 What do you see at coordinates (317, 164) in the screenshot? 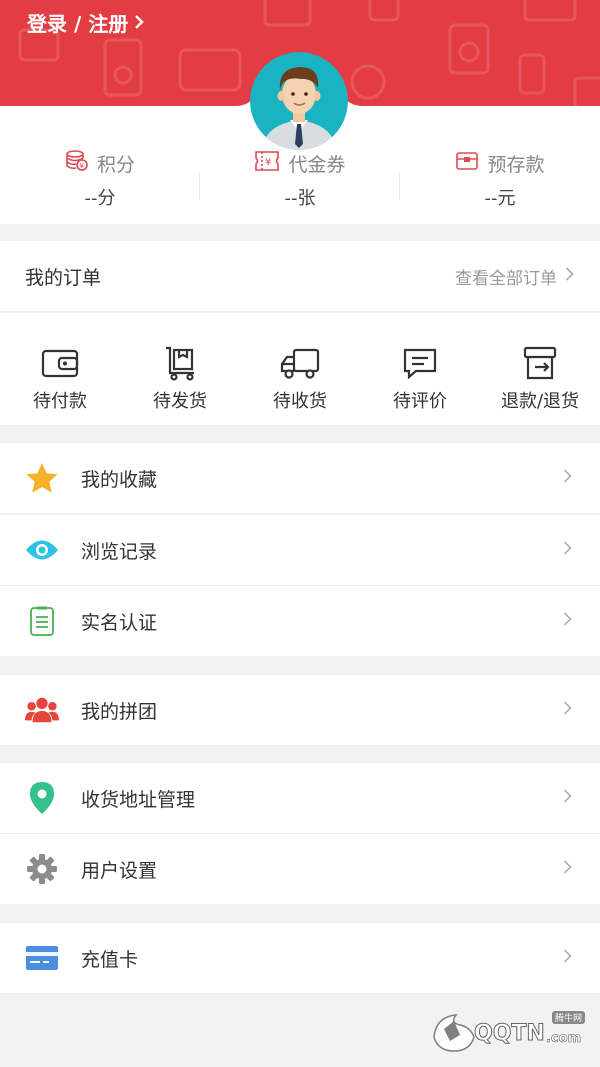
I see `stat-label: 代金券` at bounding box center [317, 164].